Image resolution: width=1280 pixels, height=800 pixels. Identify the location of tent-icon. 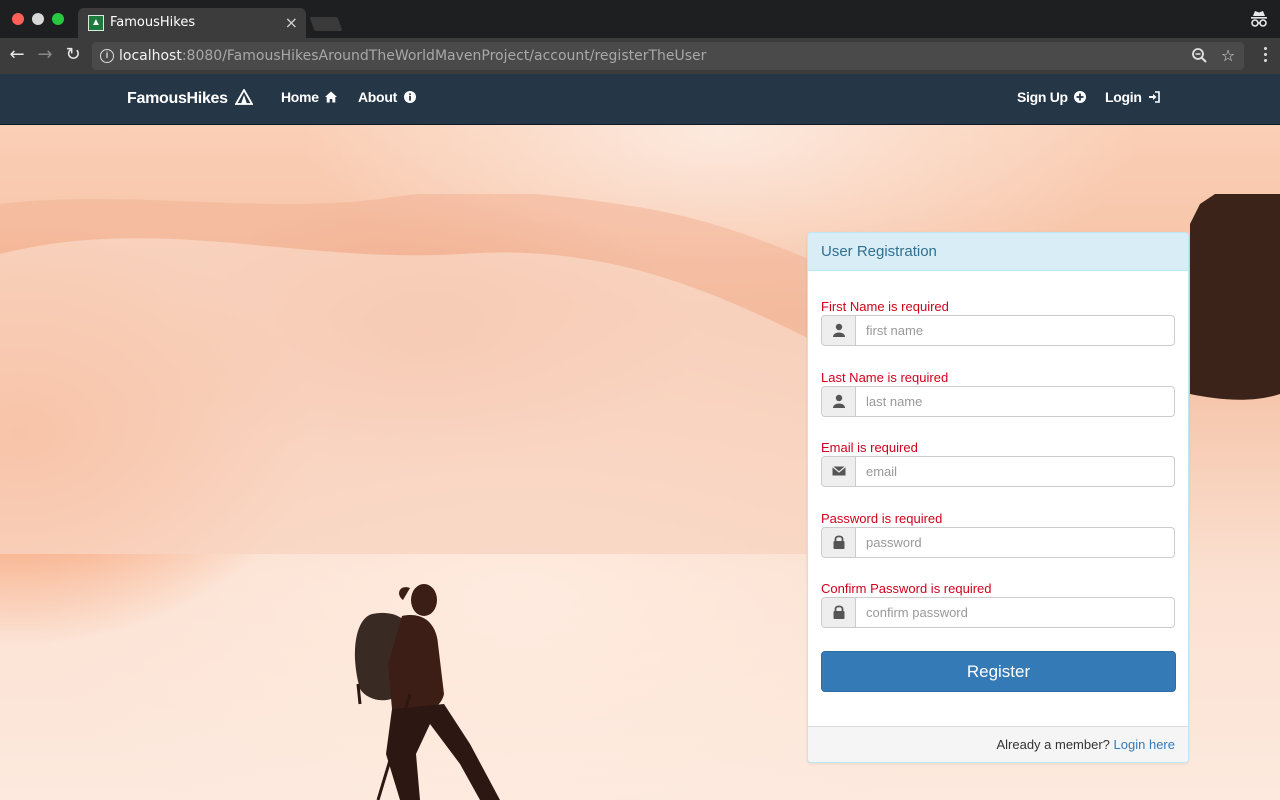
(243, 97).